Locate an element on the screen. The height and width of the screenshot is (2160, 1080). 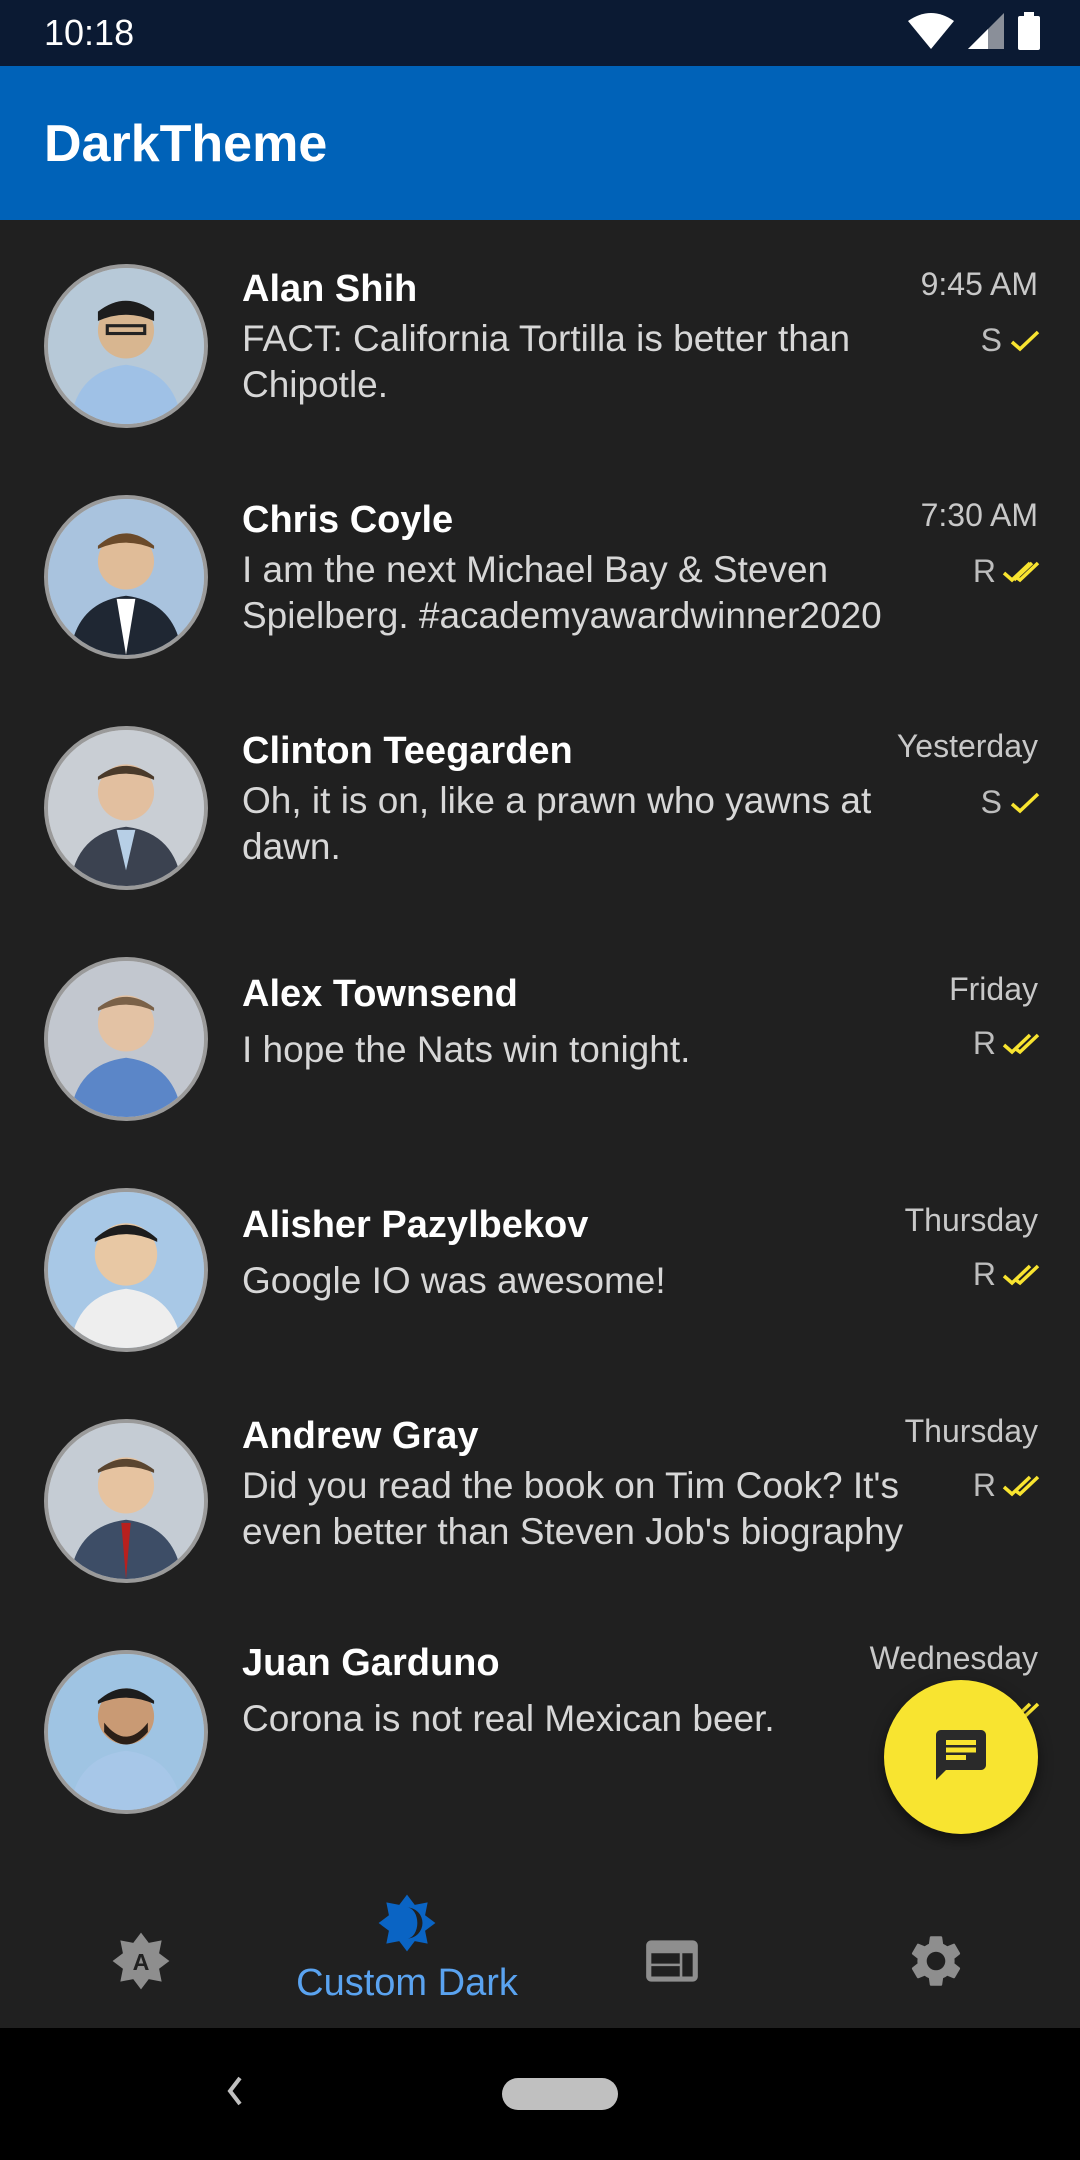
home-pill is located at coordinates (560, 2094).